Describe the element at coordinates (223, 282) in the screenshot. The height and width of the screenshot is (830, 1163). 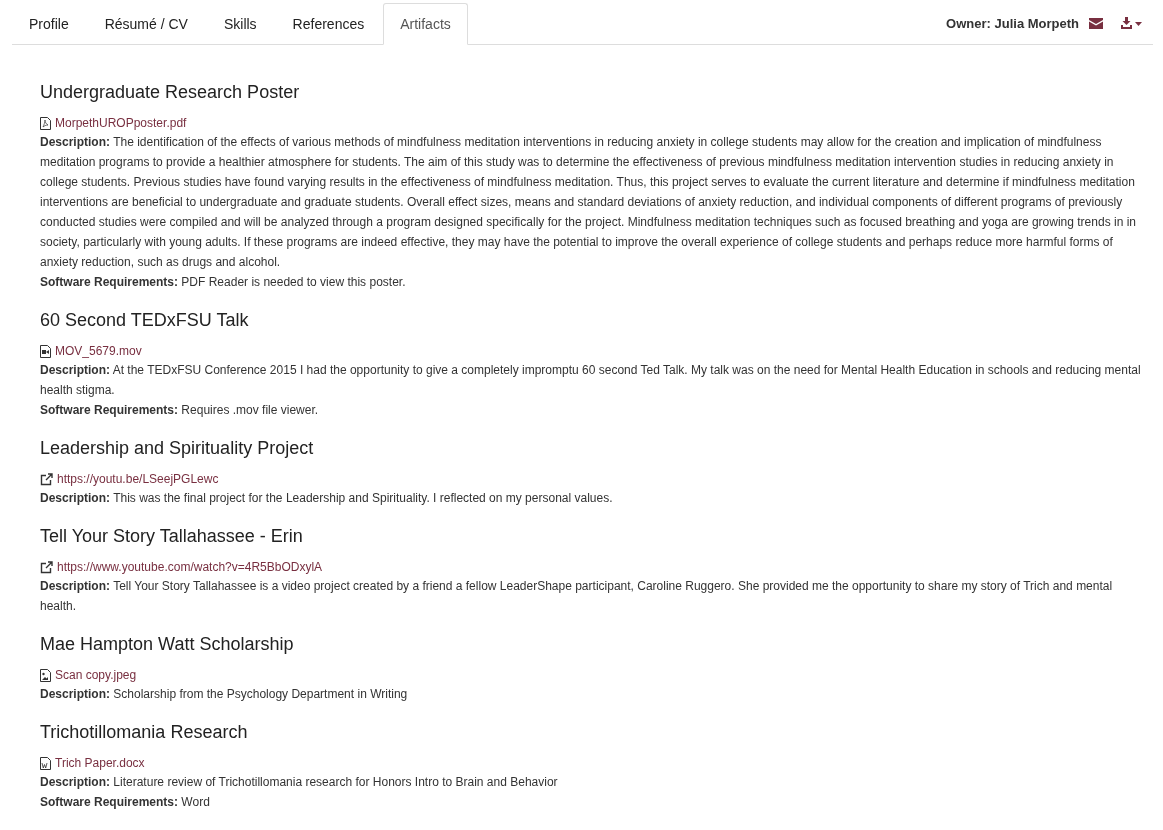
I see `artifact-detail: Software Requirements: PDF Reader is needed to view this poster.` at that location.